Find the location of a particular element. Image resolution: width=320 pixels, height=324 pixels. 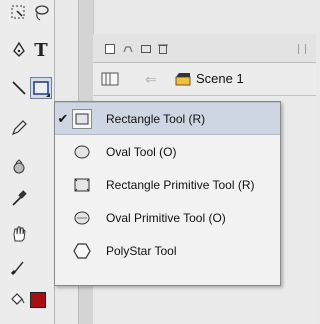

oval-primitive-icon is located at coordinates (82, 218).